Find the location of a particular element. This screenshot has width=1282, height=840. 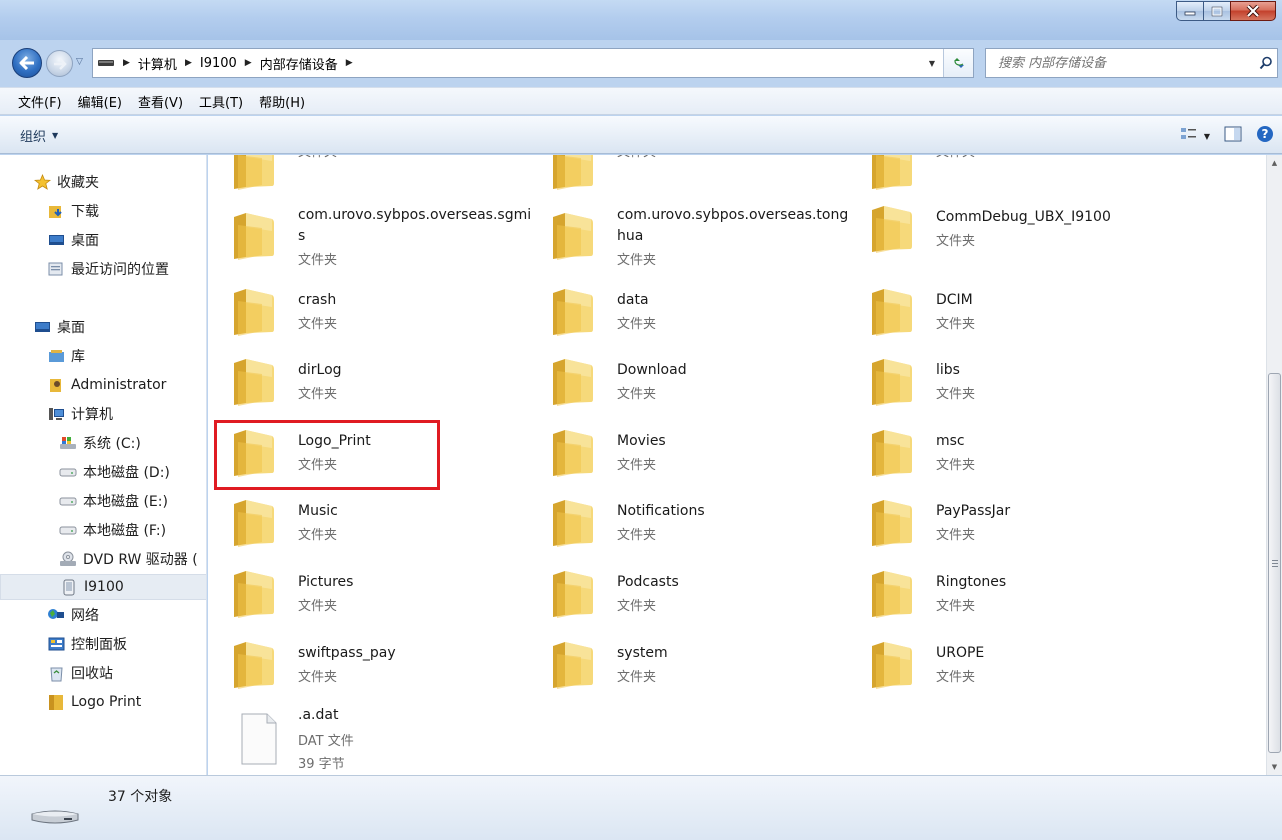

folder-tile: msc 文件夹 is located at coordinates (996, 461).